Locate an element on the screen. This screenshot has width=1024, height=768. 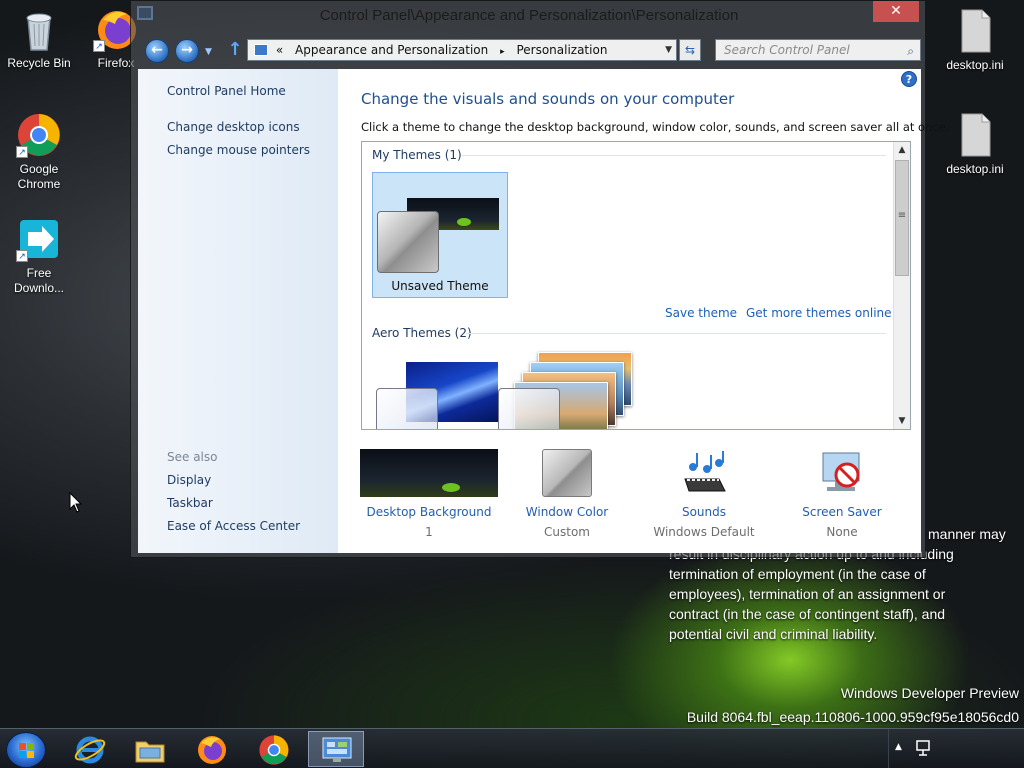
window-color-setting: Window Color Custom is located at coordinates (567, 494).